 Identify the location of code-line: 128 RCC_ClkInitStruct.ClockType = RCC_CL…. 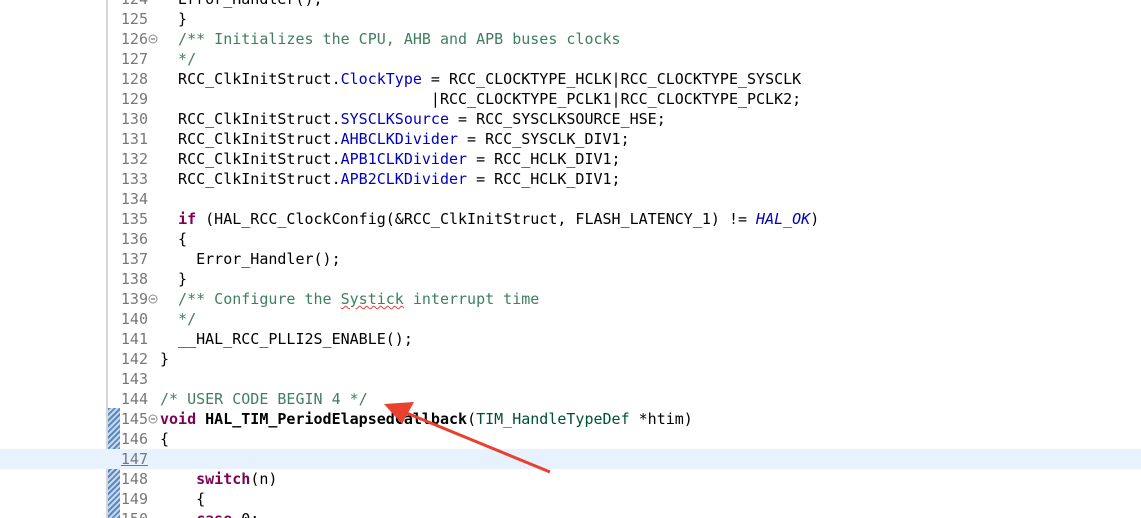
(570, 79).